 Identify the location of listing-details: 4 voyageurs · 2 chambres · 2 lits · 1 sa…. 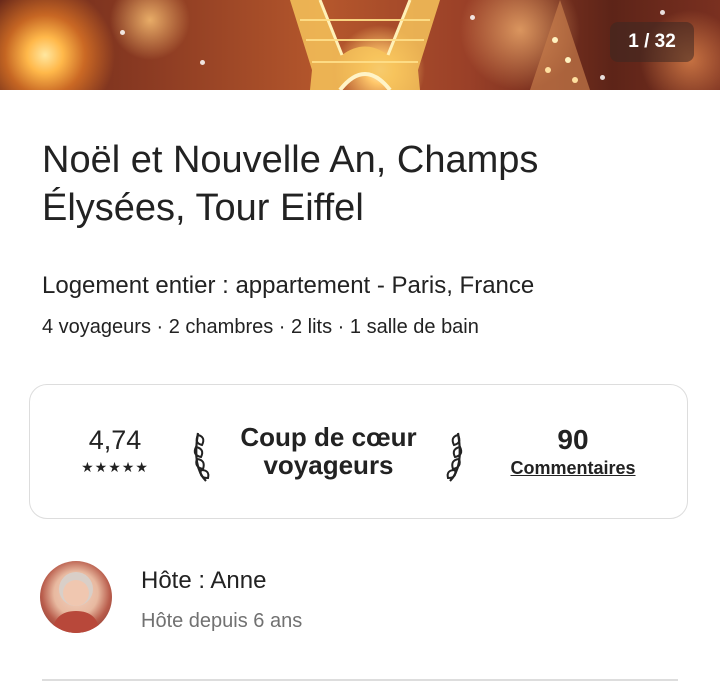
(260, 327).